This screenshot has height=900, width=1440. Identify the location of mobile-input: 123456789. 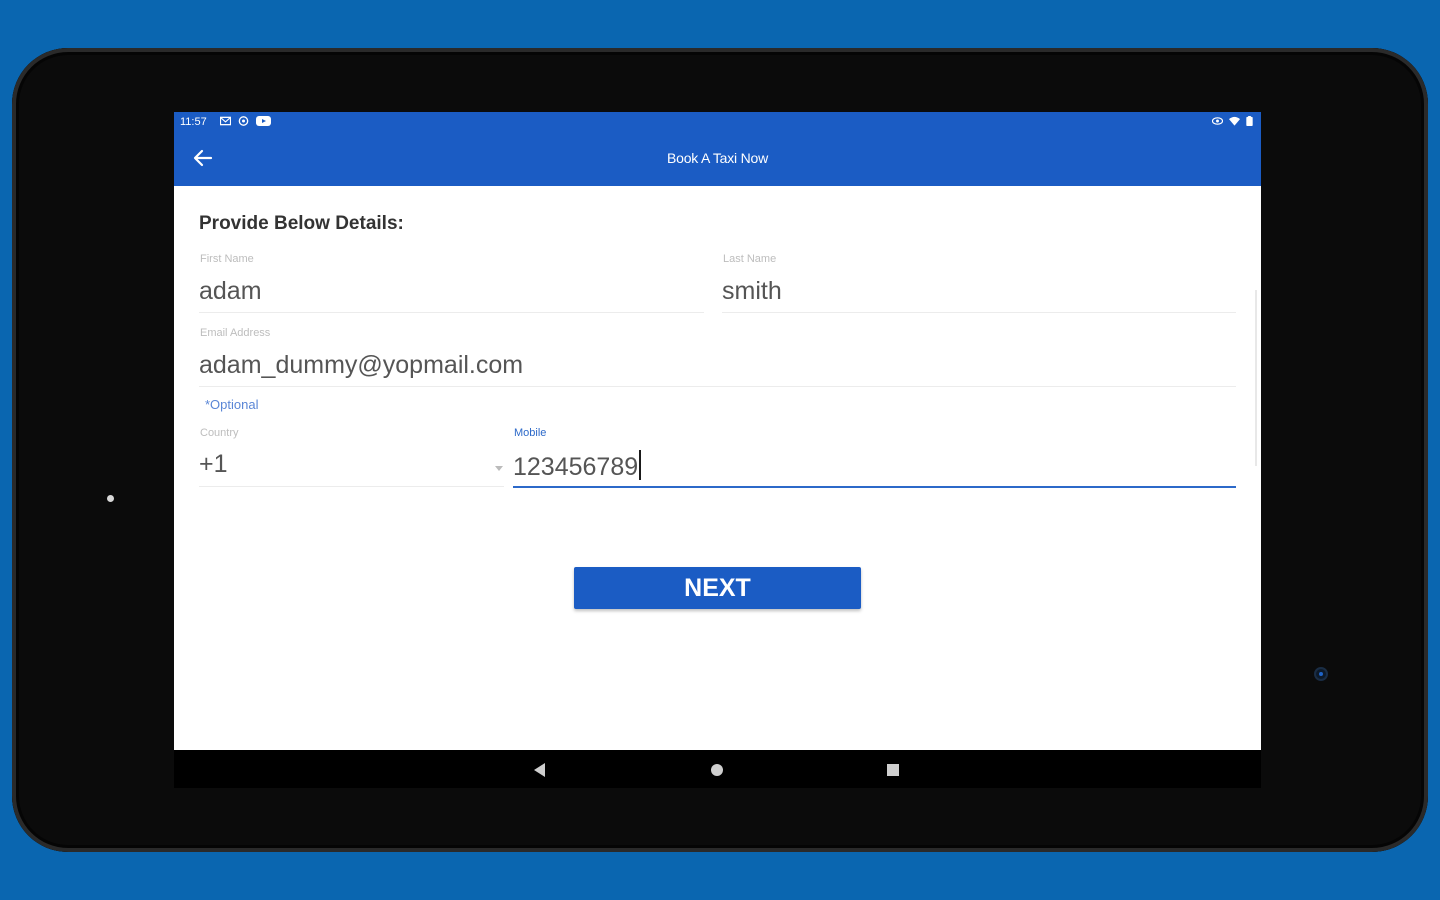
(577, 466).